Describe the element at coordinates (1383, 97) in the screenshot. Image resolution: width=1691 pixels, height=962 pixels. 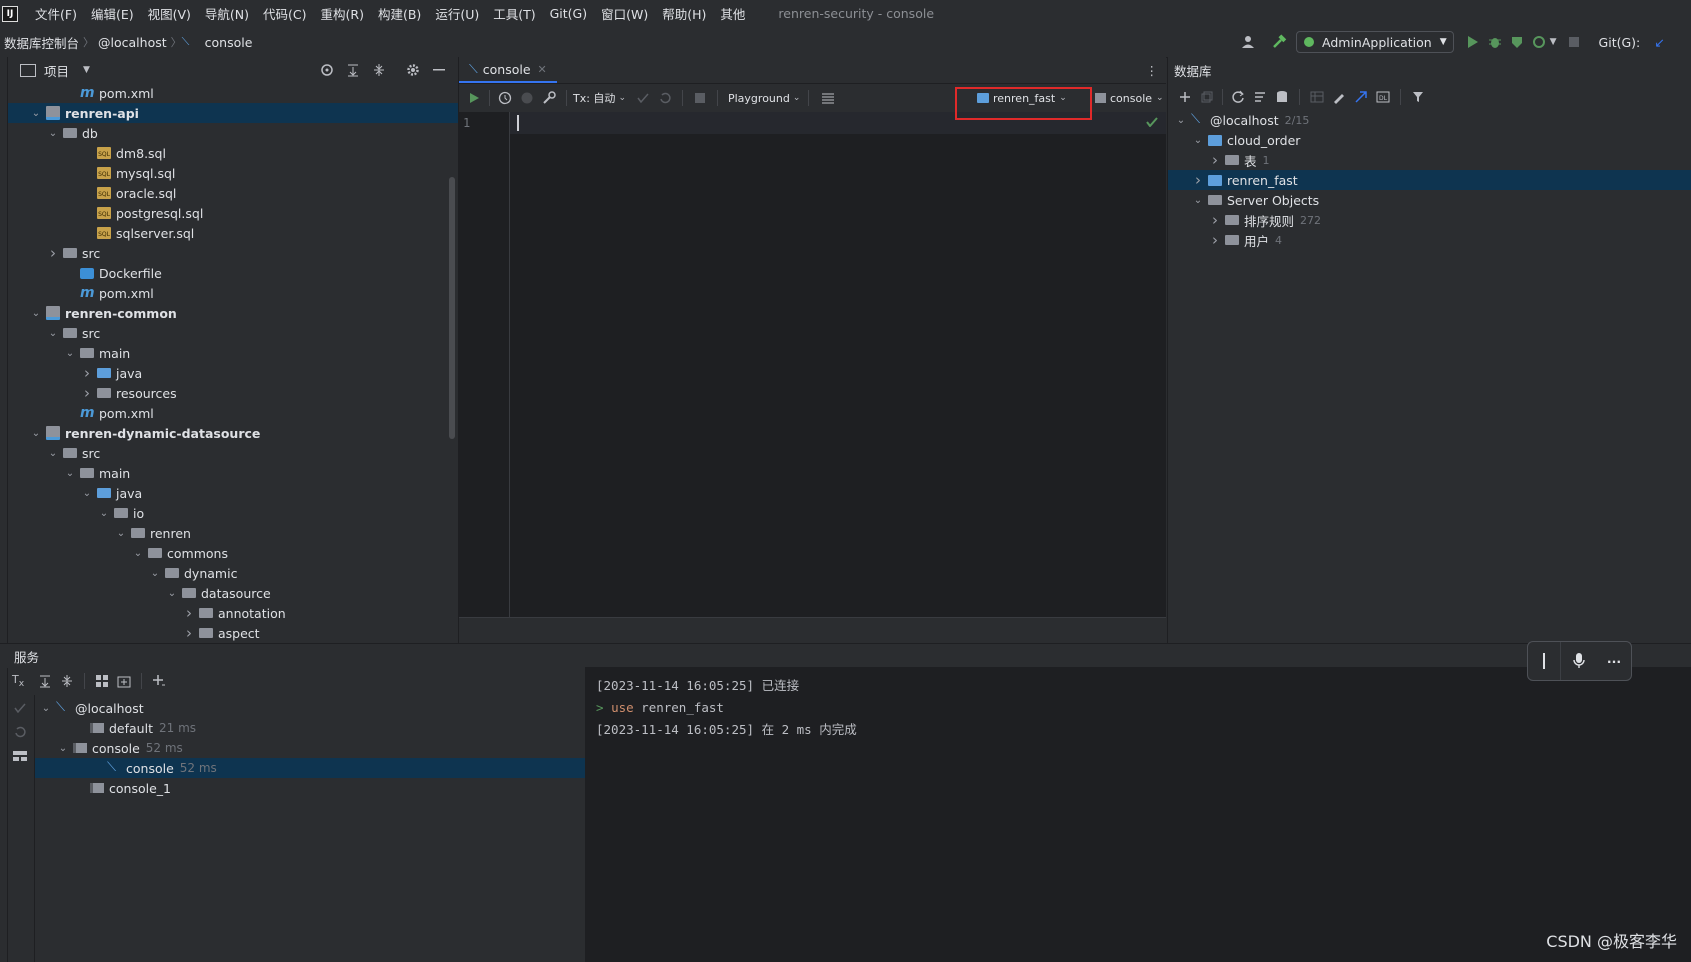
I see `ddl-icon: DL` at that location.